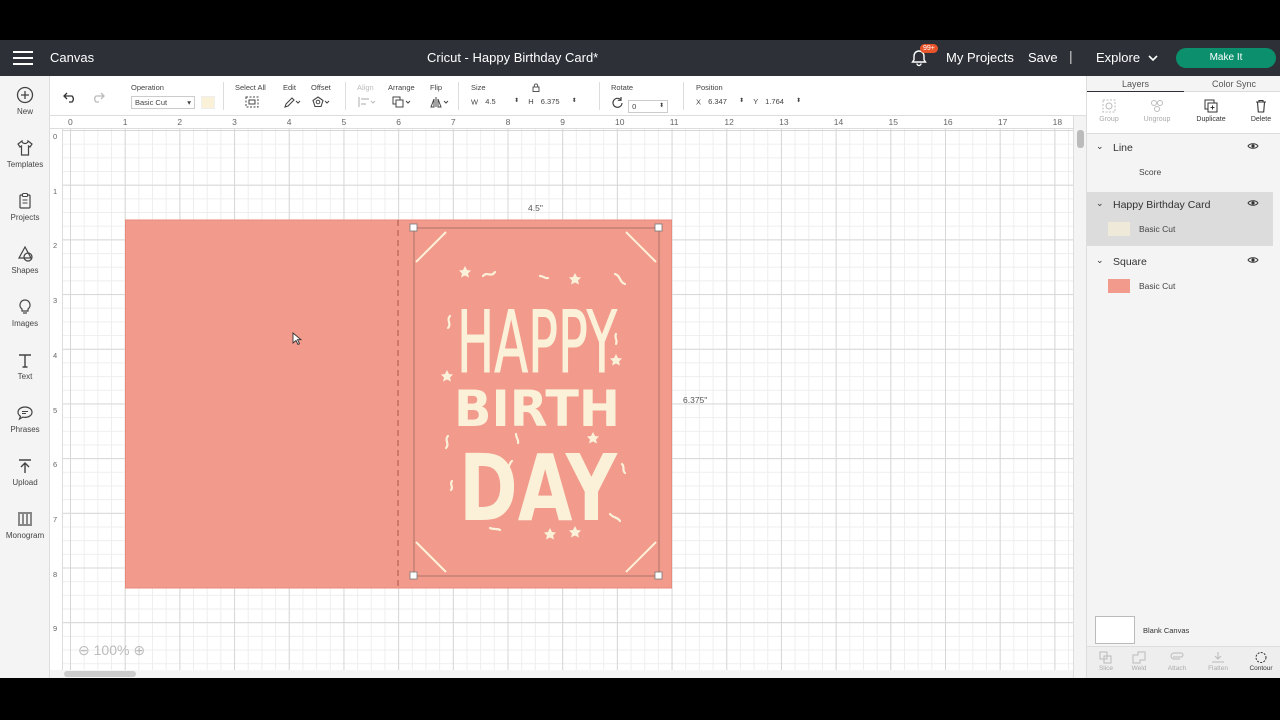  What do you see at coordinates (1153, 58) in the screenshot?
I see `chevron-down-icon` at bounding box center [1153, 58].